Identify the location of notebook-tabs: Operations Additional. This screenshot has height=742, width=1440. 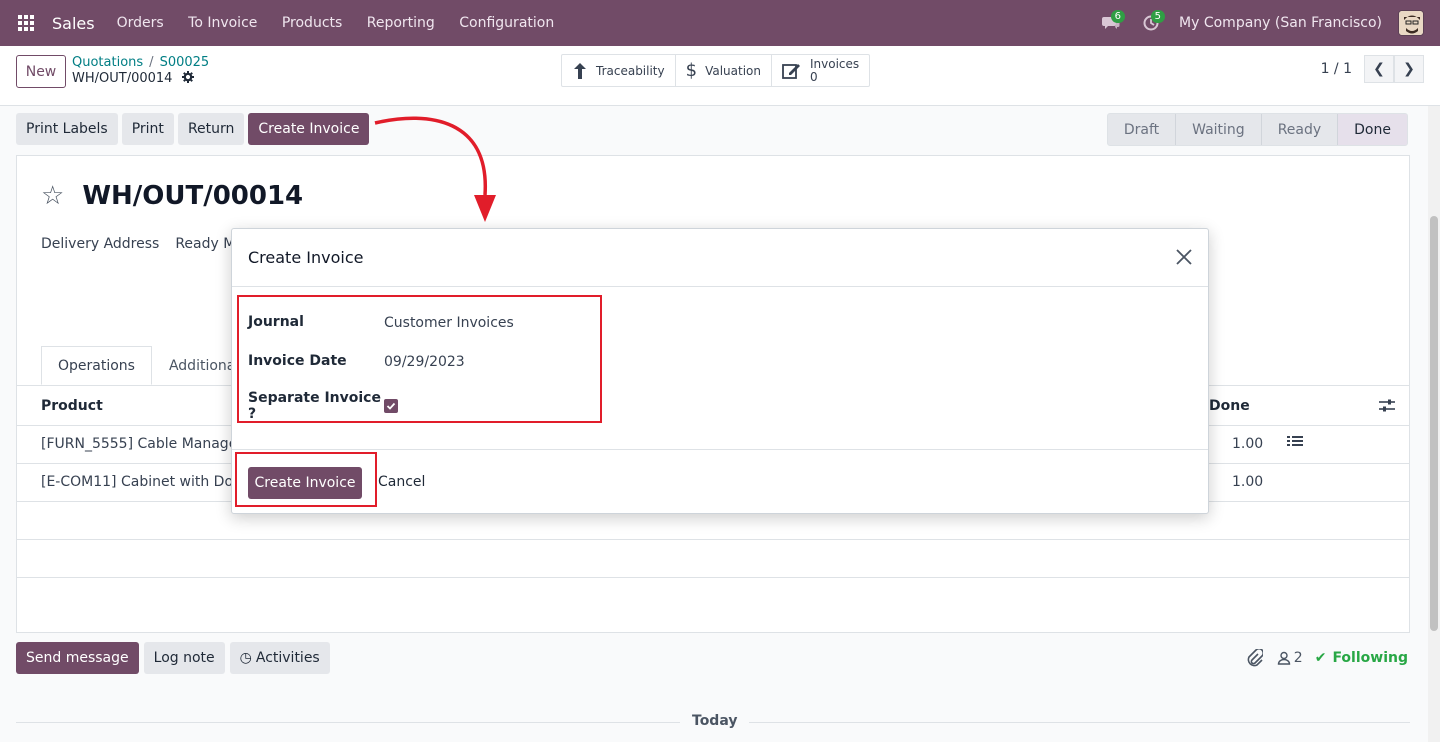
(148, 365).